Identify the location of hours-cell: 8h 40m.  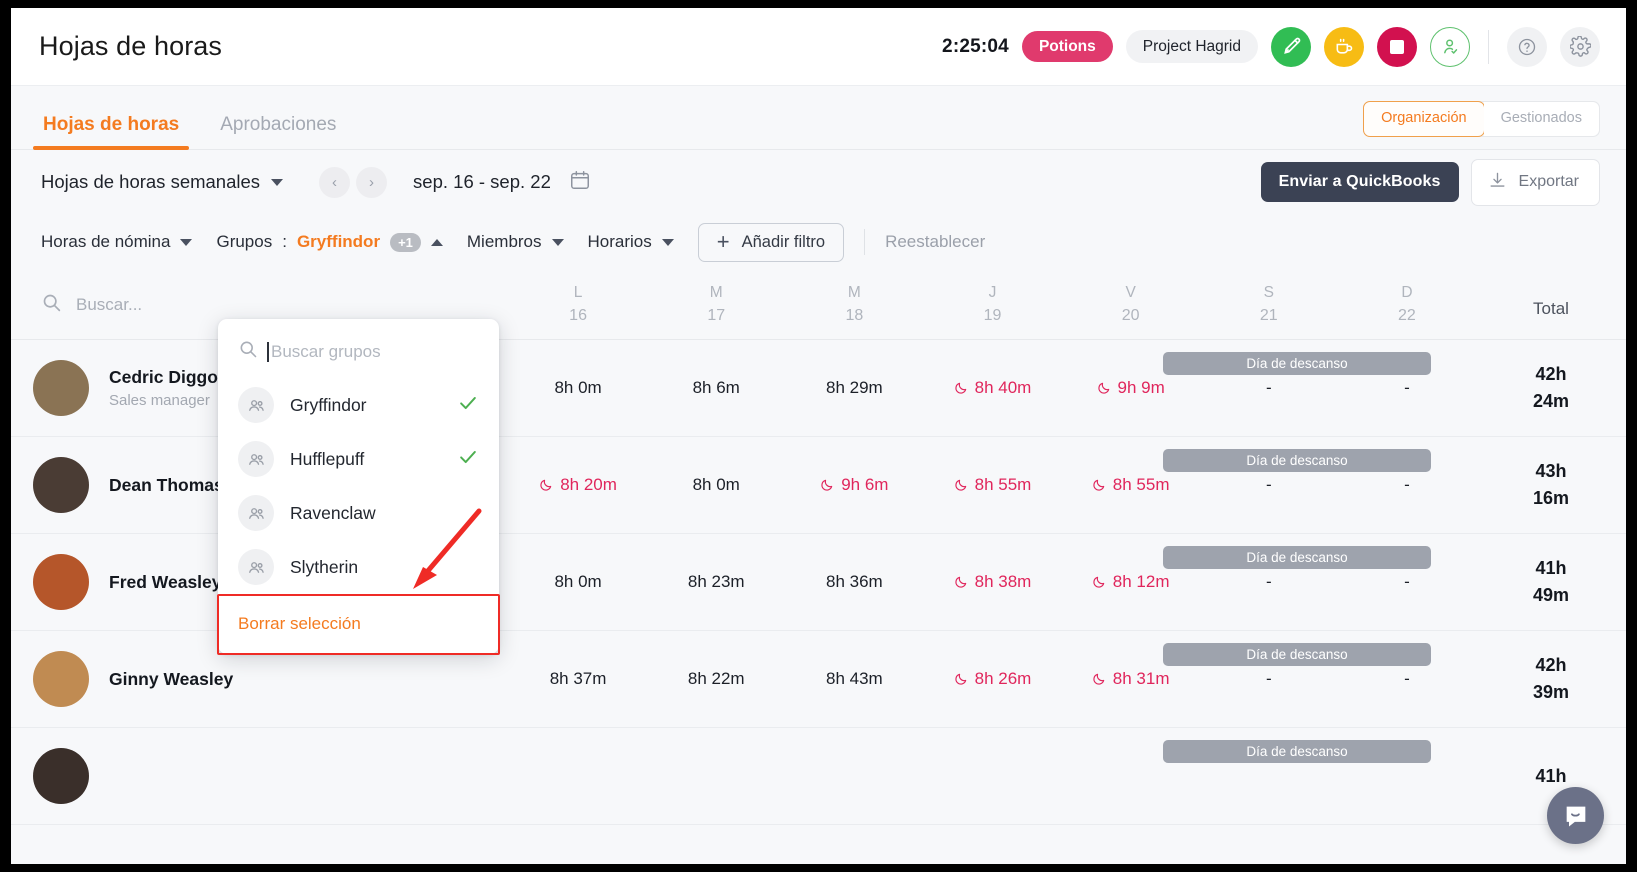
(992, 388).